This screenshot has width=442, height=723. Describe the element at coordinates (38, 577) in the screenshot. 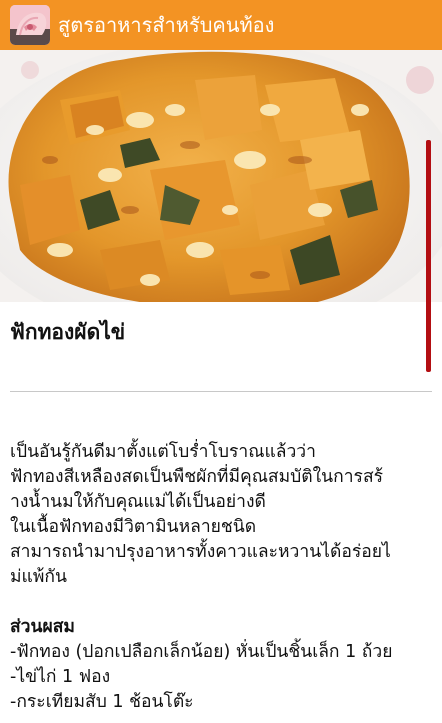

I see `intro-line: ม่แพ้กัน` at that location.